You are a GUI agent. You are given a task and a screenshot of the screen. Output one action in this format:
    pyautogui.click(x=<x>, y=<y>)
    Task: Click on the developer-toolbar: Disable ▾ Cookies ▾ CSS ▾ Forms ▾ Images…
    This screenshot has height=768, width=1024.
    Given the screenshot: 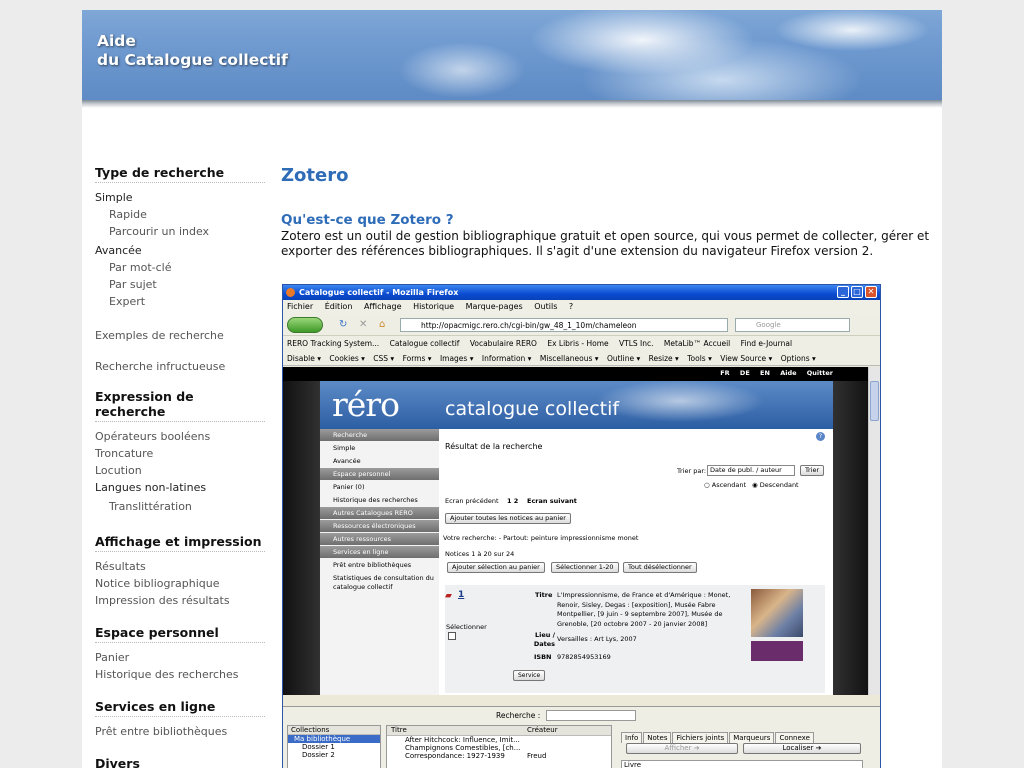 What is the action you would take?
    pyautogui.click(x=581, y=358)
    